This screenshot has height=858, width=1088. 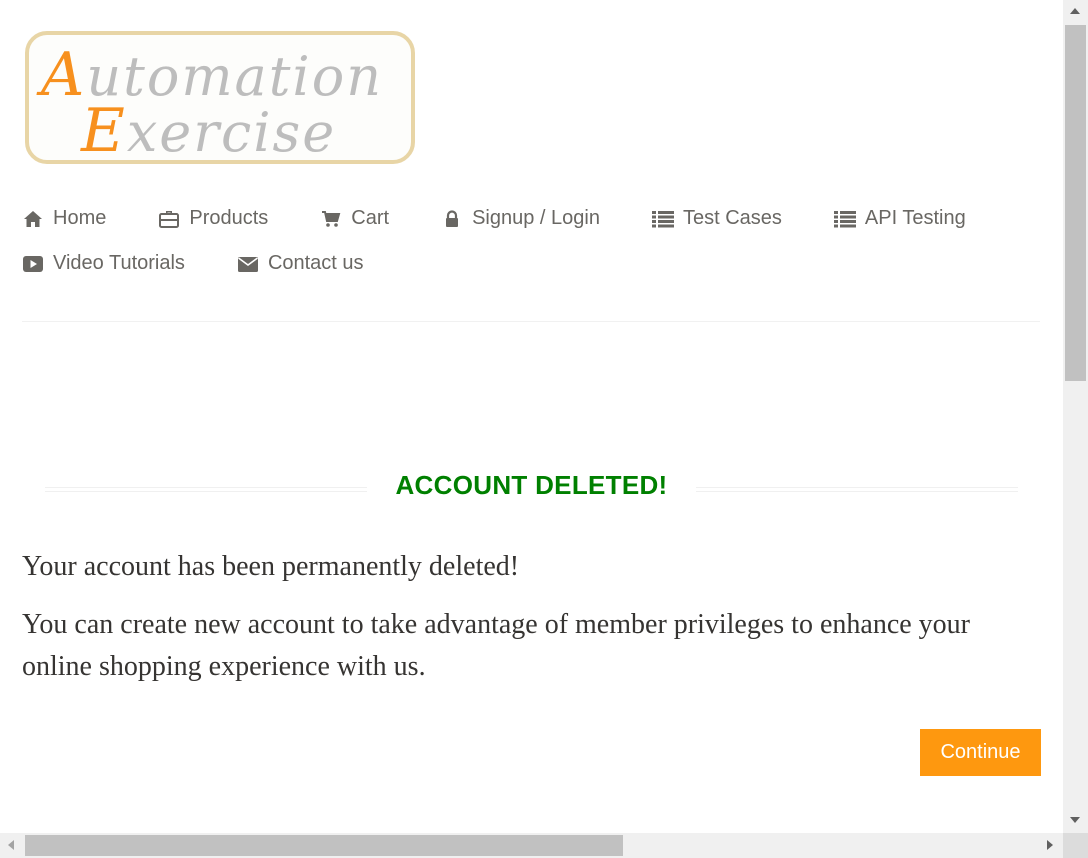 I want to click on horizontal-scrollbar, so click(x=531, y=845).